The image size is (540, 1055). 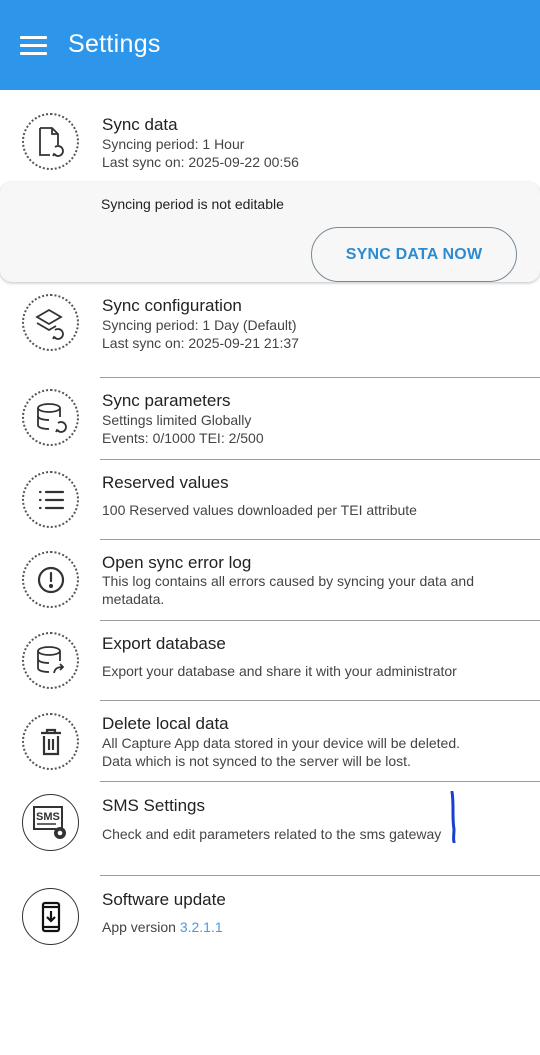 What do you see at coordinates (50, 660) in the screenshot?
I see `database-export-icon` at bounding box center [50, 660].